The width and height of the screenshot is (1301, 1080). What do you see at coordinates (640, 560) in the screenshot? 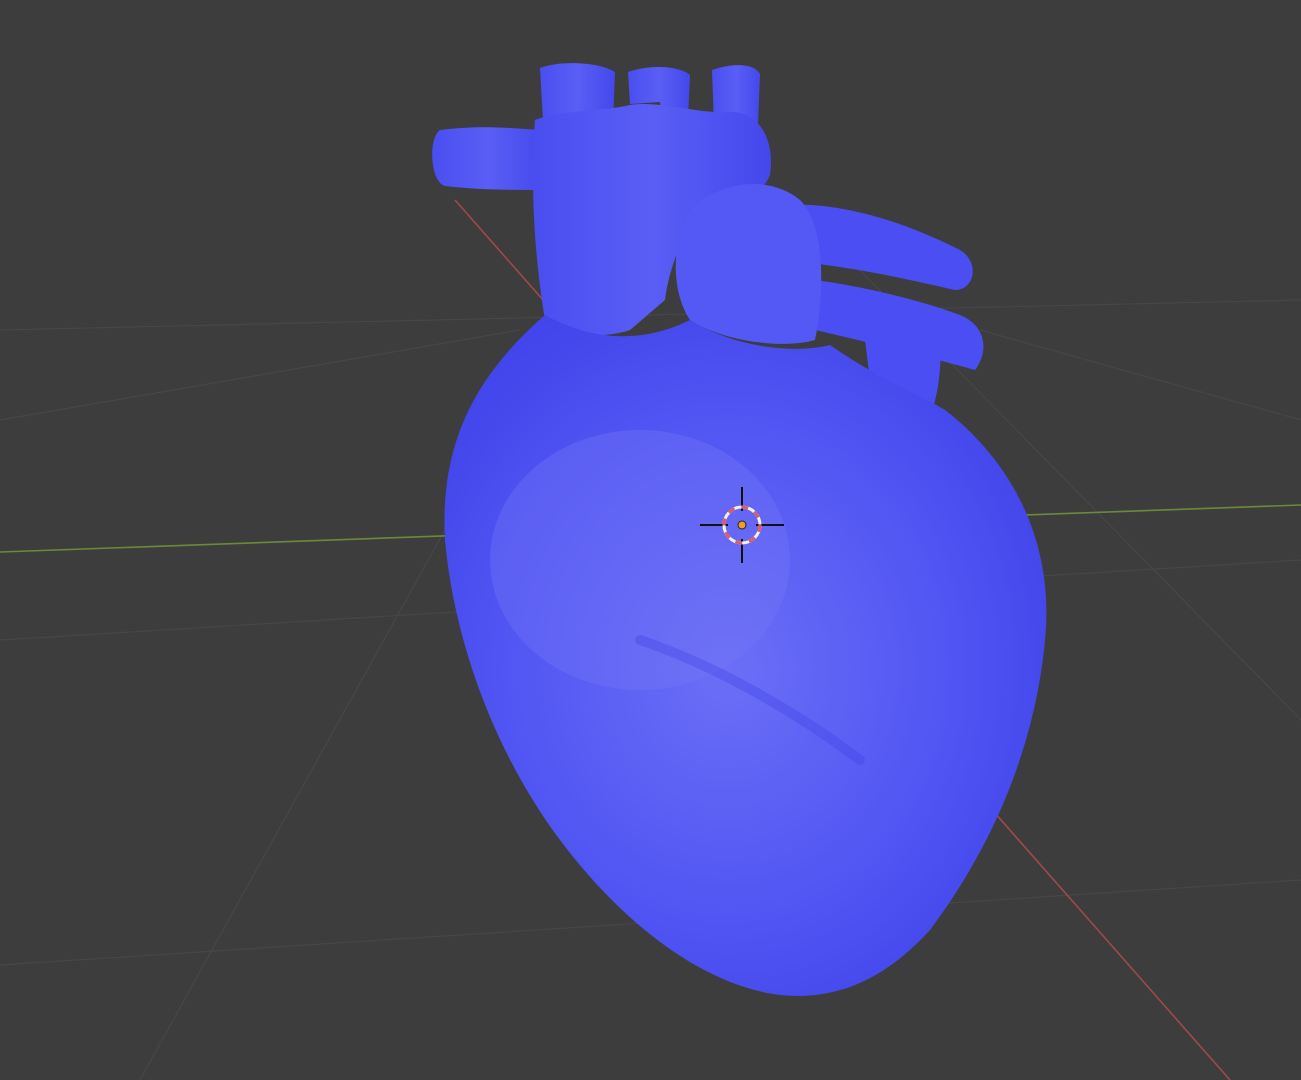
I see `heart-highlight` at bounding box center [640, 560].